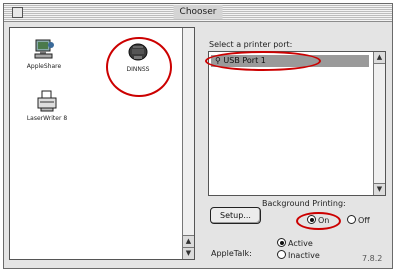 The width and height of the screenshot is (398, 273). I want to click on port-list-label: Select a printer port:, so click(251, 44).